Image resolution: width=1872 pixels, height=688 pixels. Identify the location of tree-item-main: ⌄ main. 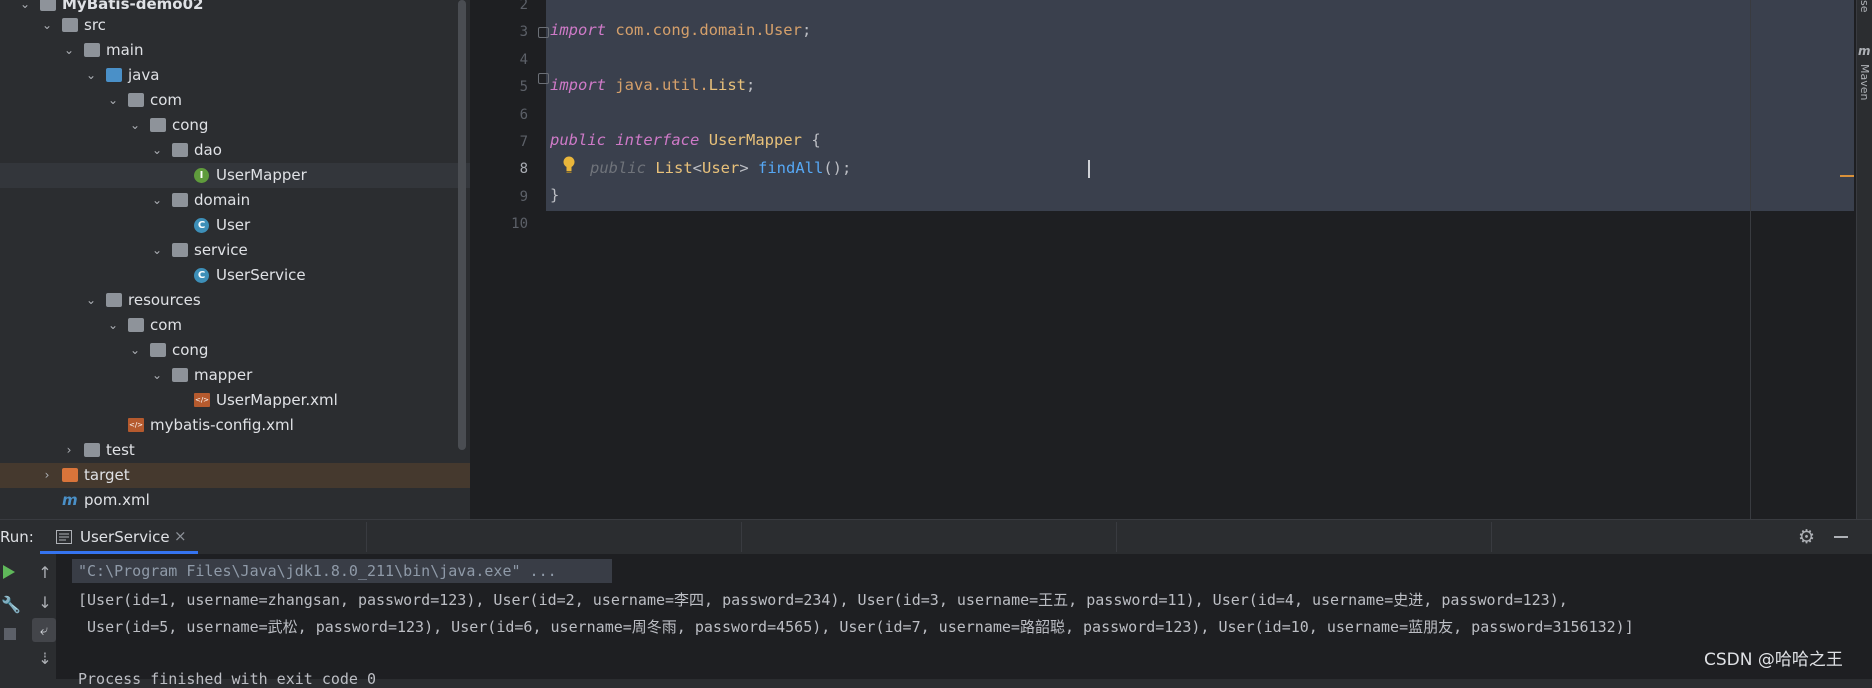
(235, 50).